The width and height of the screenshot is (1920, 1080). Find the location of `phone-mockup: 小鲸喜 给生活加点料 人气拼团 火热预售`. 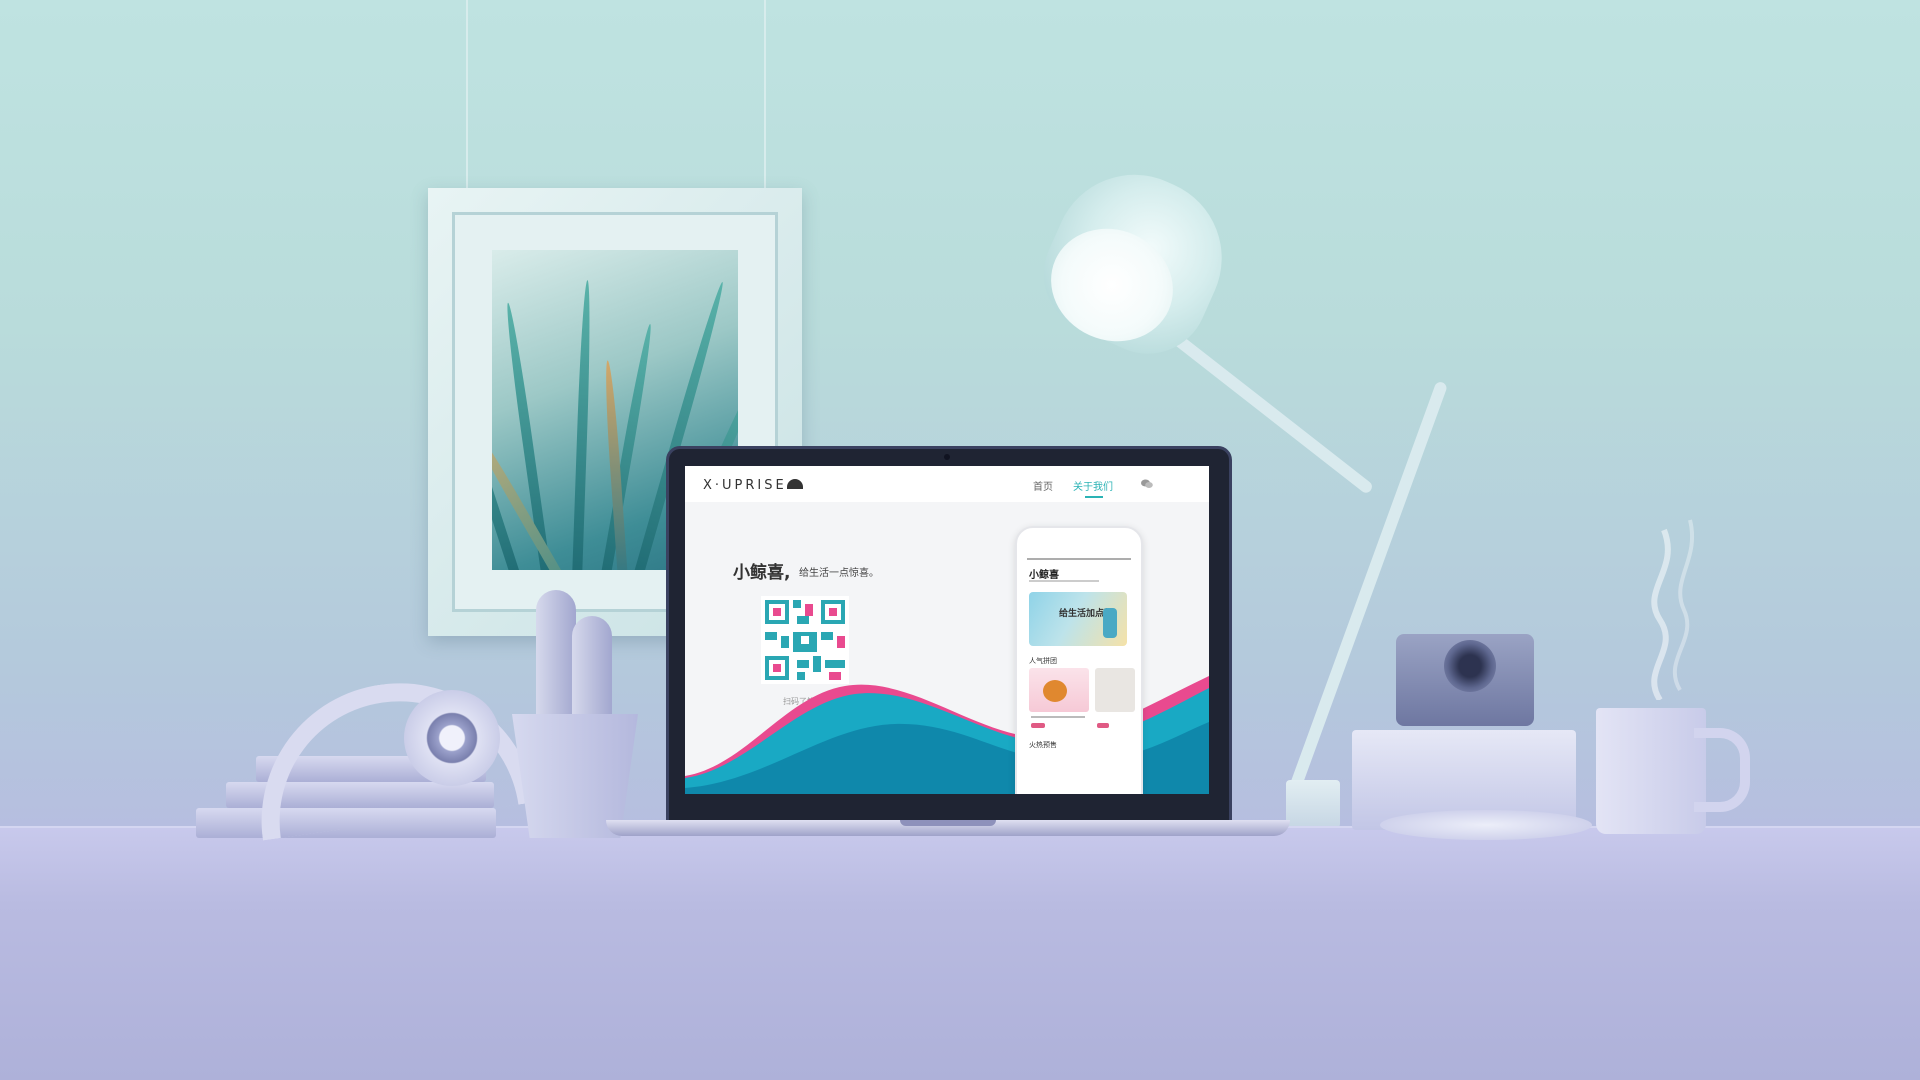

phone-mockup: 小鲸喜 给生活加点料 人气拼团 火热预售 is located at coordinates (1079, 660).